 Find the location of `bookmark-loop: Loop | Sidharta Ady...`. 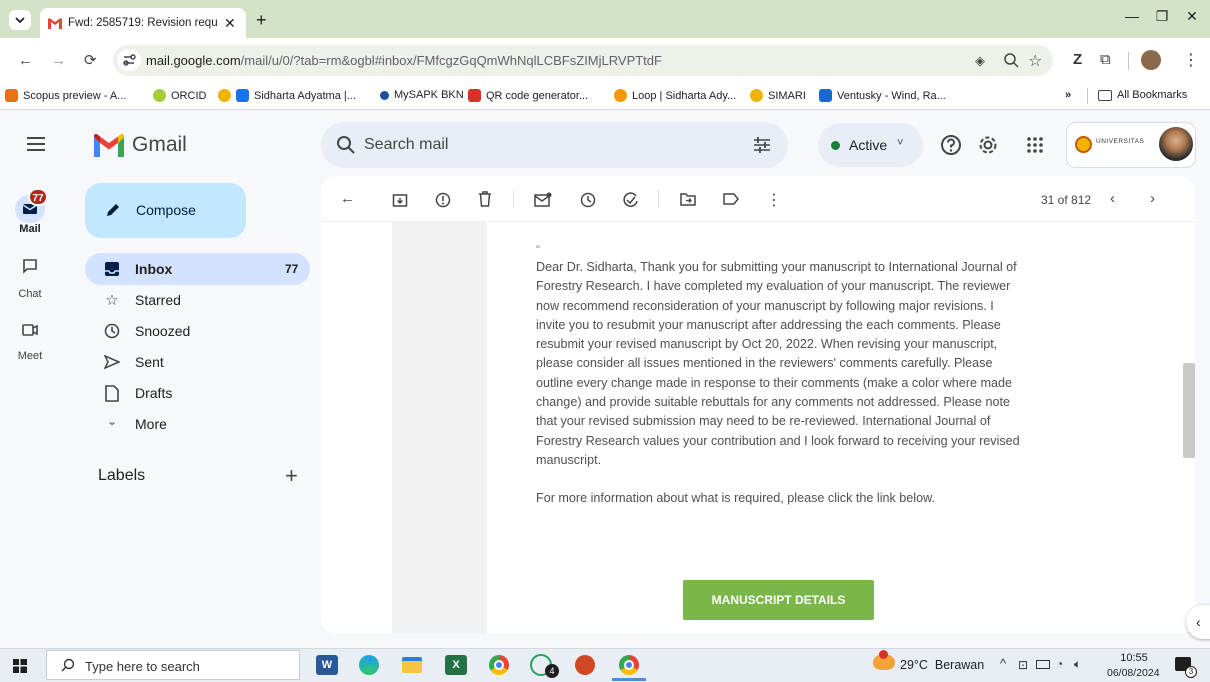

bookmark-loop: Loop | Sidharta Ady... is located at coordinates (675, 95).